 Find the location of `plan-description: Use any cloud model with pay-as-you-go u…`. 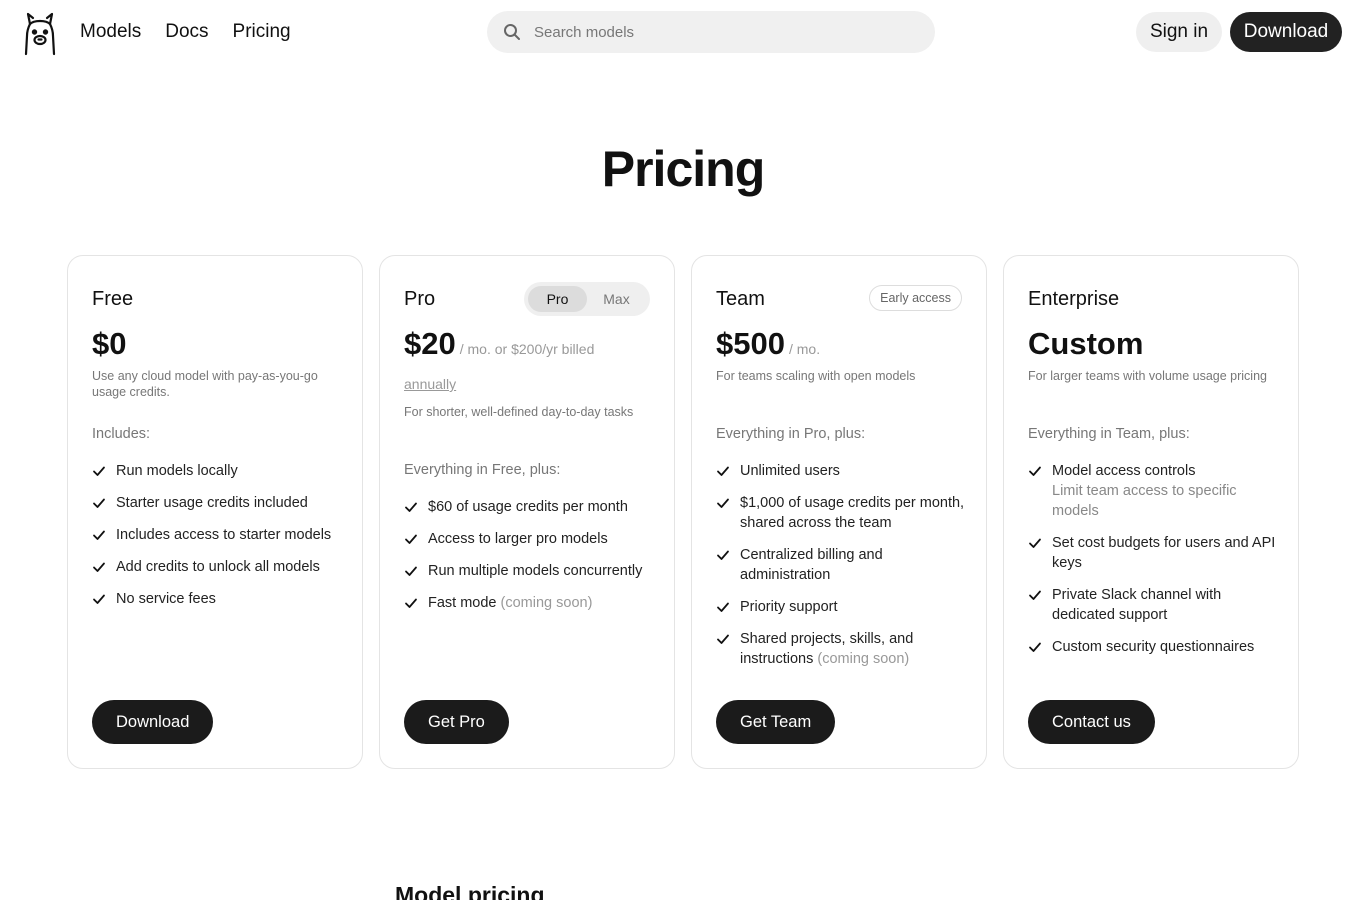

plan-description: Use any cloud model with pay-as-you-go u… is located at coordinates (205, 384).